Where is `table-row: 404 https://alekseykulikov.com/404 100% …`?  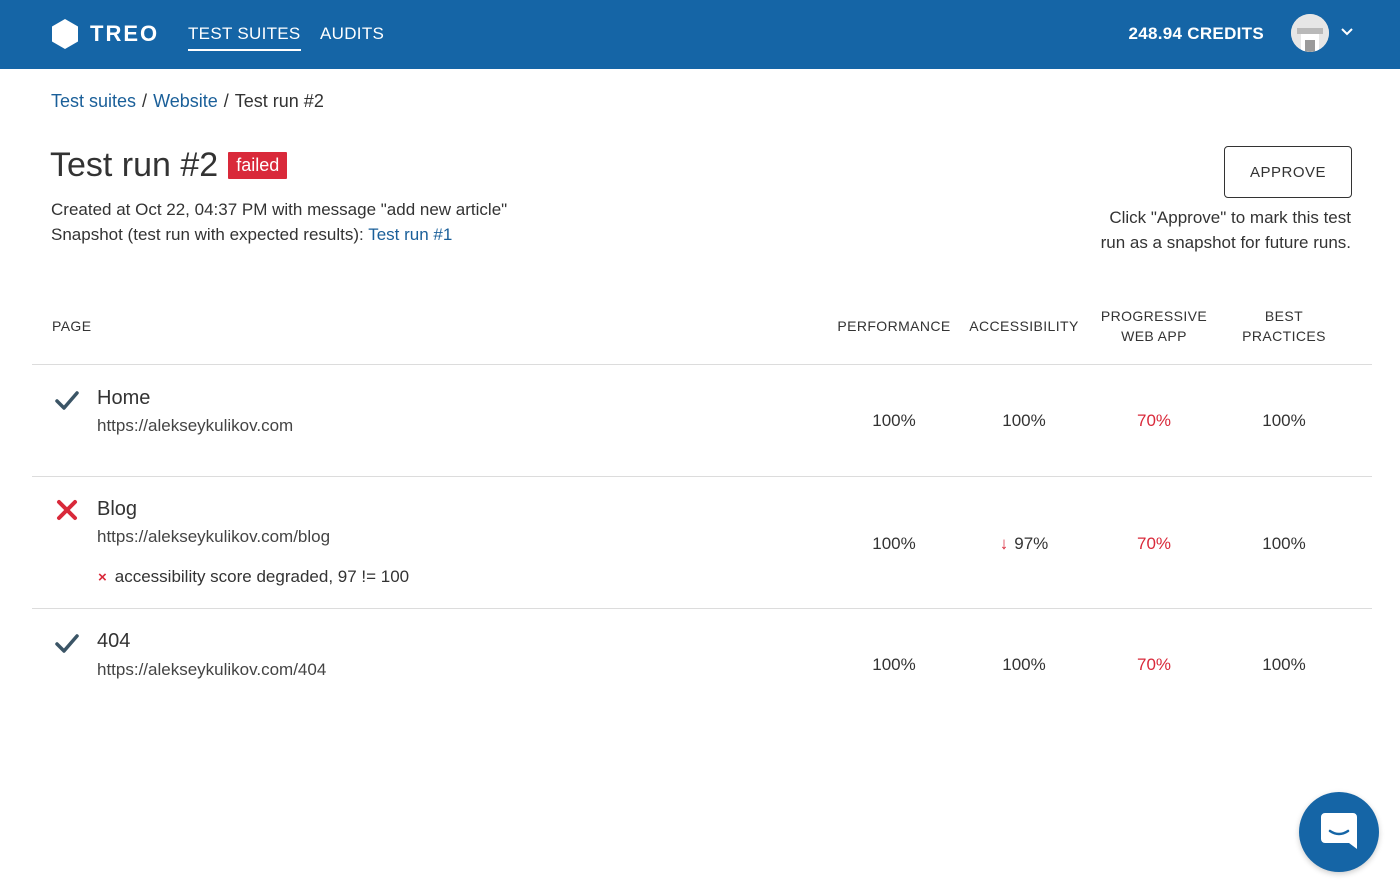 table-row: 404 https://alekseykulikov.com/404 100% … is located at coordinates (702, 659).